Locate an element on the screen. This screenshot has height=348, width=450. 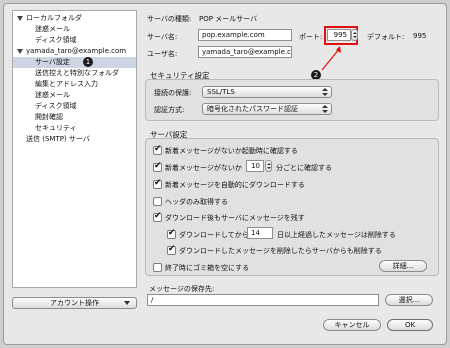
auto-download-label: 新着メッセージを自動的にダウンロードする is located at coordinates (235, 185).